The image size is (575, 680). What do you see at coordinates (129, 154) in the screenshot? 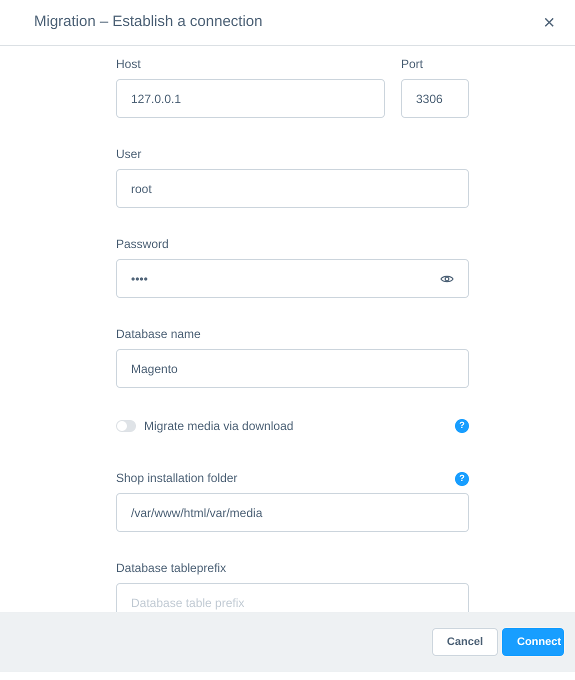
I see `field-label: User` at bounding box center [129, 154].